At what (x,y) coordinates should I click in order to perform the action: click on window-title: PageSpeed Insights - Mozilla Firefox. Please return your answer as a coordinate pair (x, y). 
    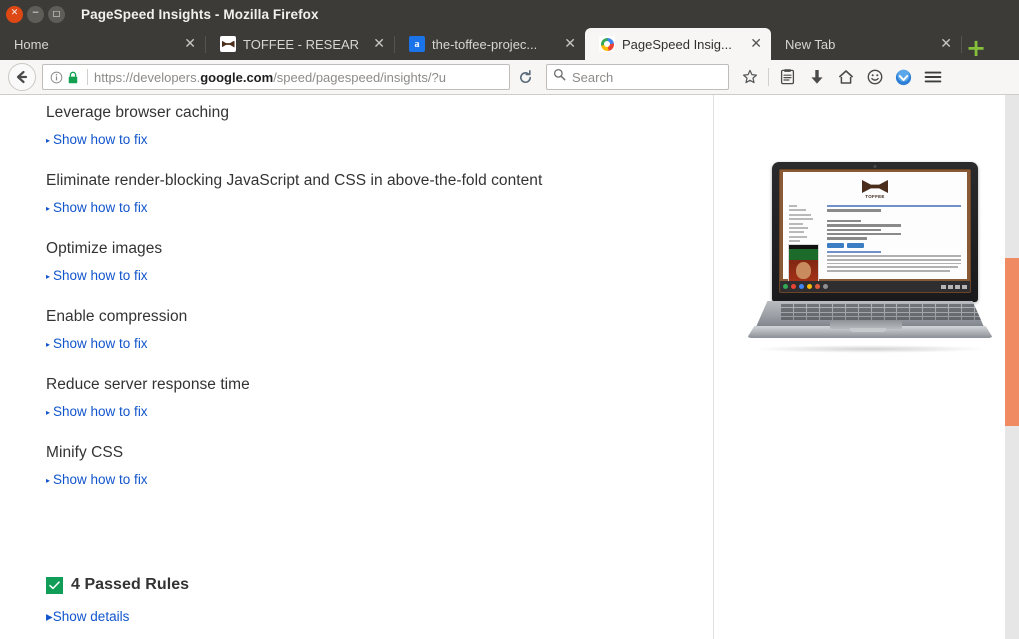
    Looking at the image, I should click on (200, 14).